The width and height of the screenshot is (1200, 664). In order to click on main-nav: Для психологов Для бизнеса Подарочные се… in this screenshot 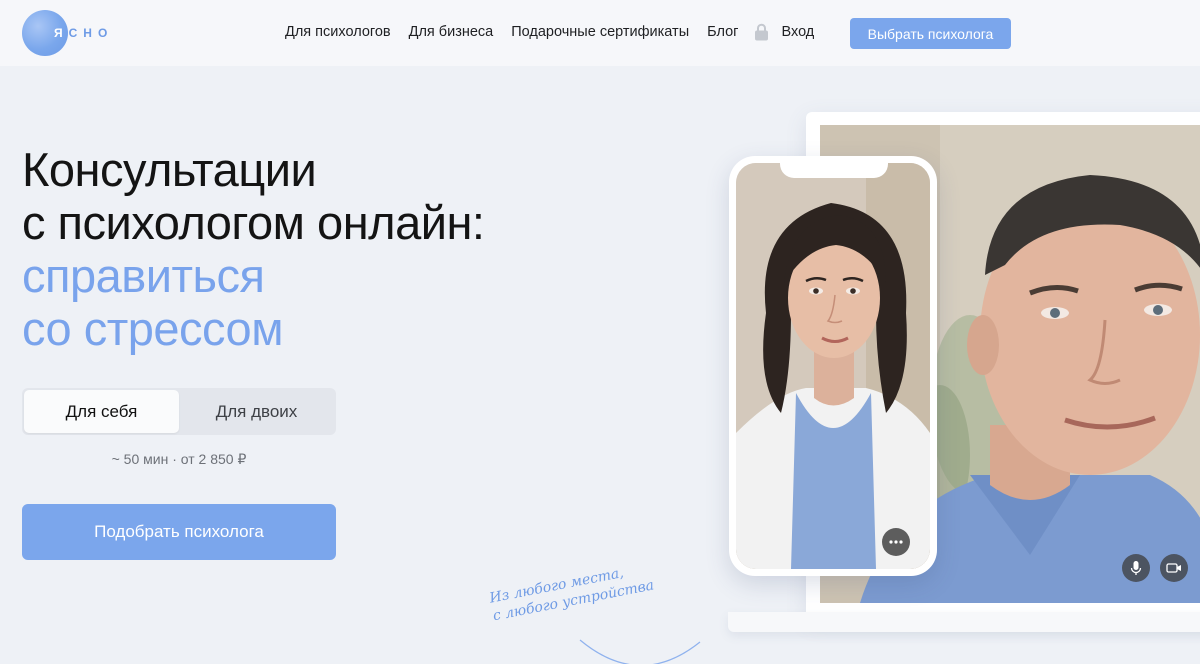, I will do `click(558, 32)`.